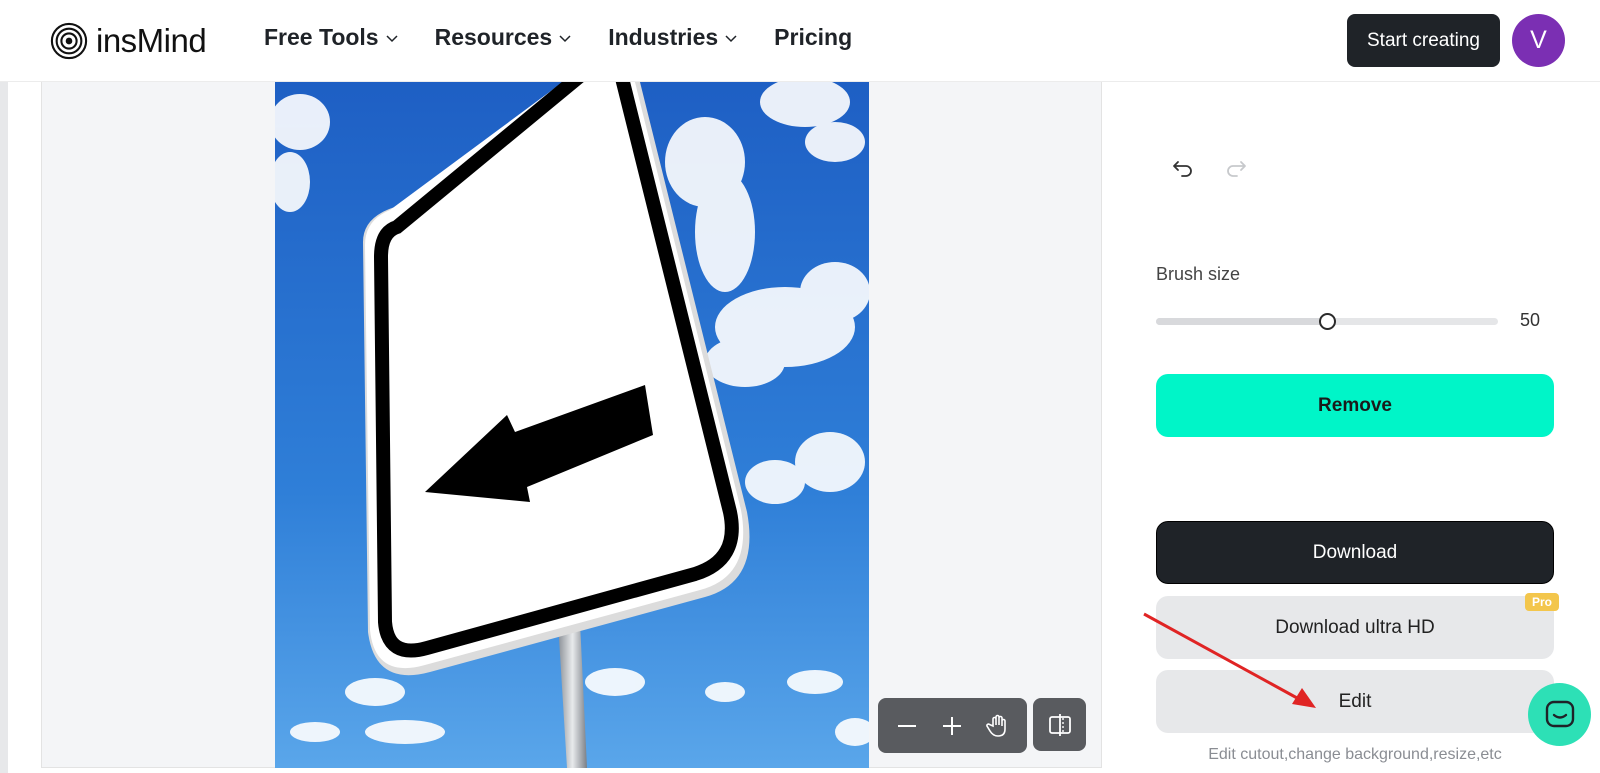 The image size is (1600, 773). What do you see at coordinates (321, 37) in the screenshot?
I see `nav-free-tools-label: Free Tools` at bounding box center [321, 37].